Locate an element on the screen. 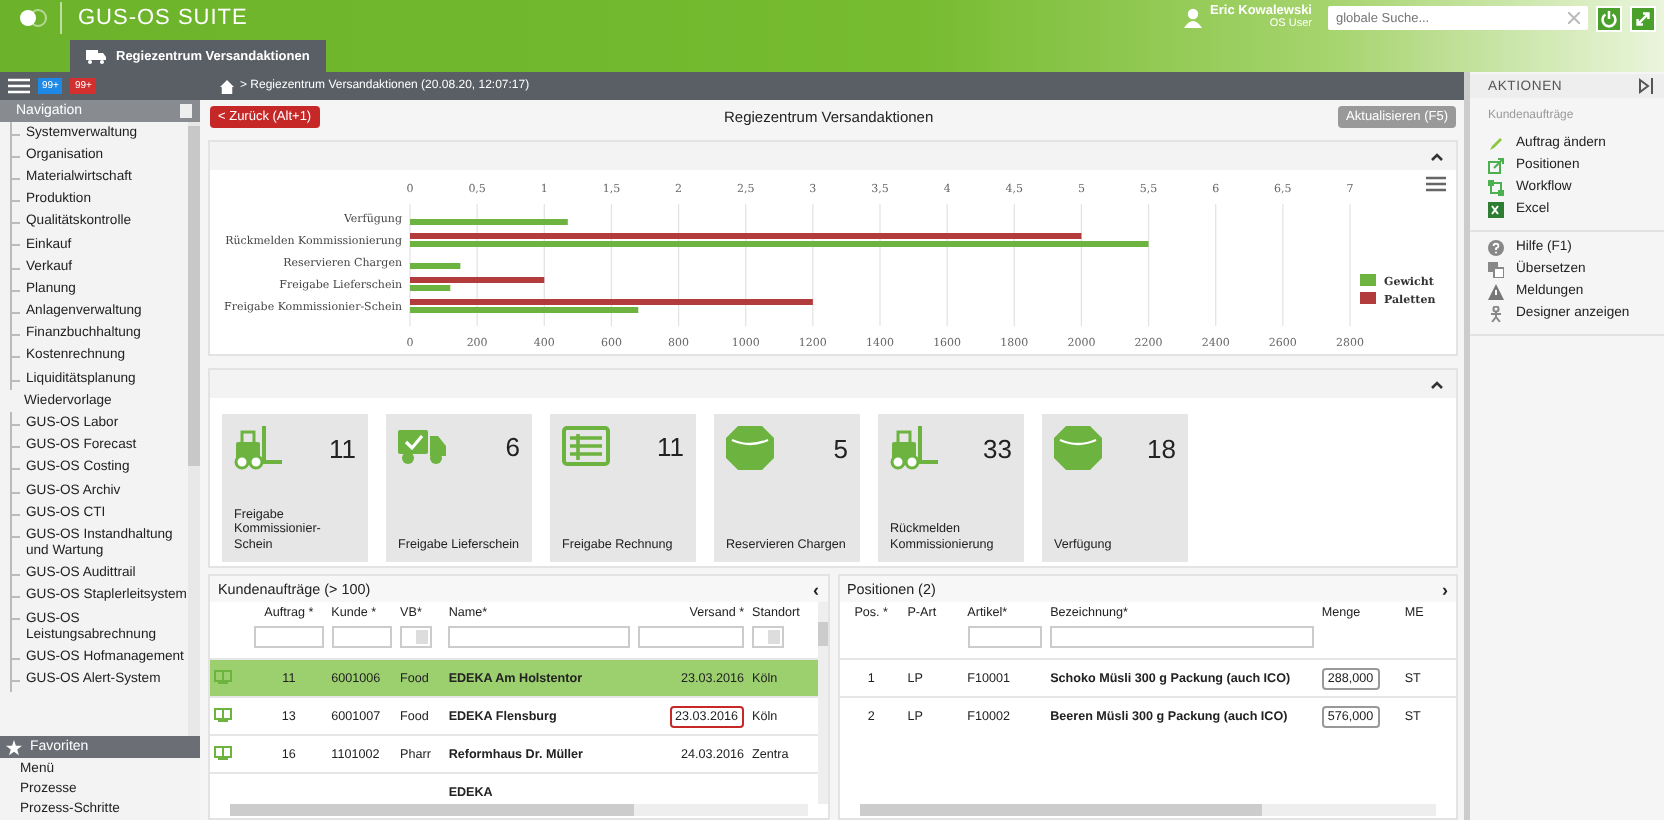 This screenshot has height=820, width=1664. expand-button is located at coordinates (1643, 18).